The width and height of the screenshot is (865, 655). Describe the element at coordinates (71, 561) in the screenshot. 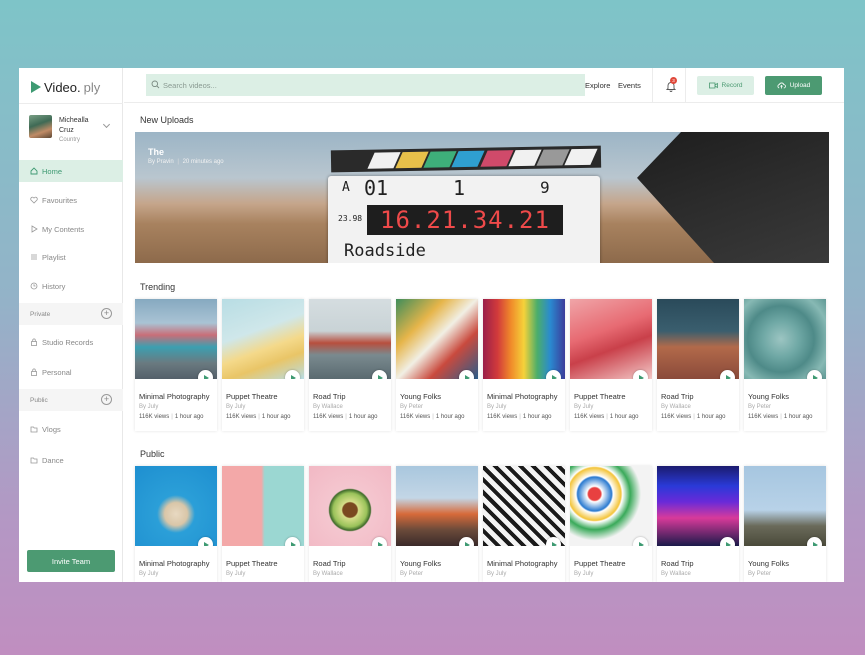

I see `invite-team-button: Invite Team` at that location.